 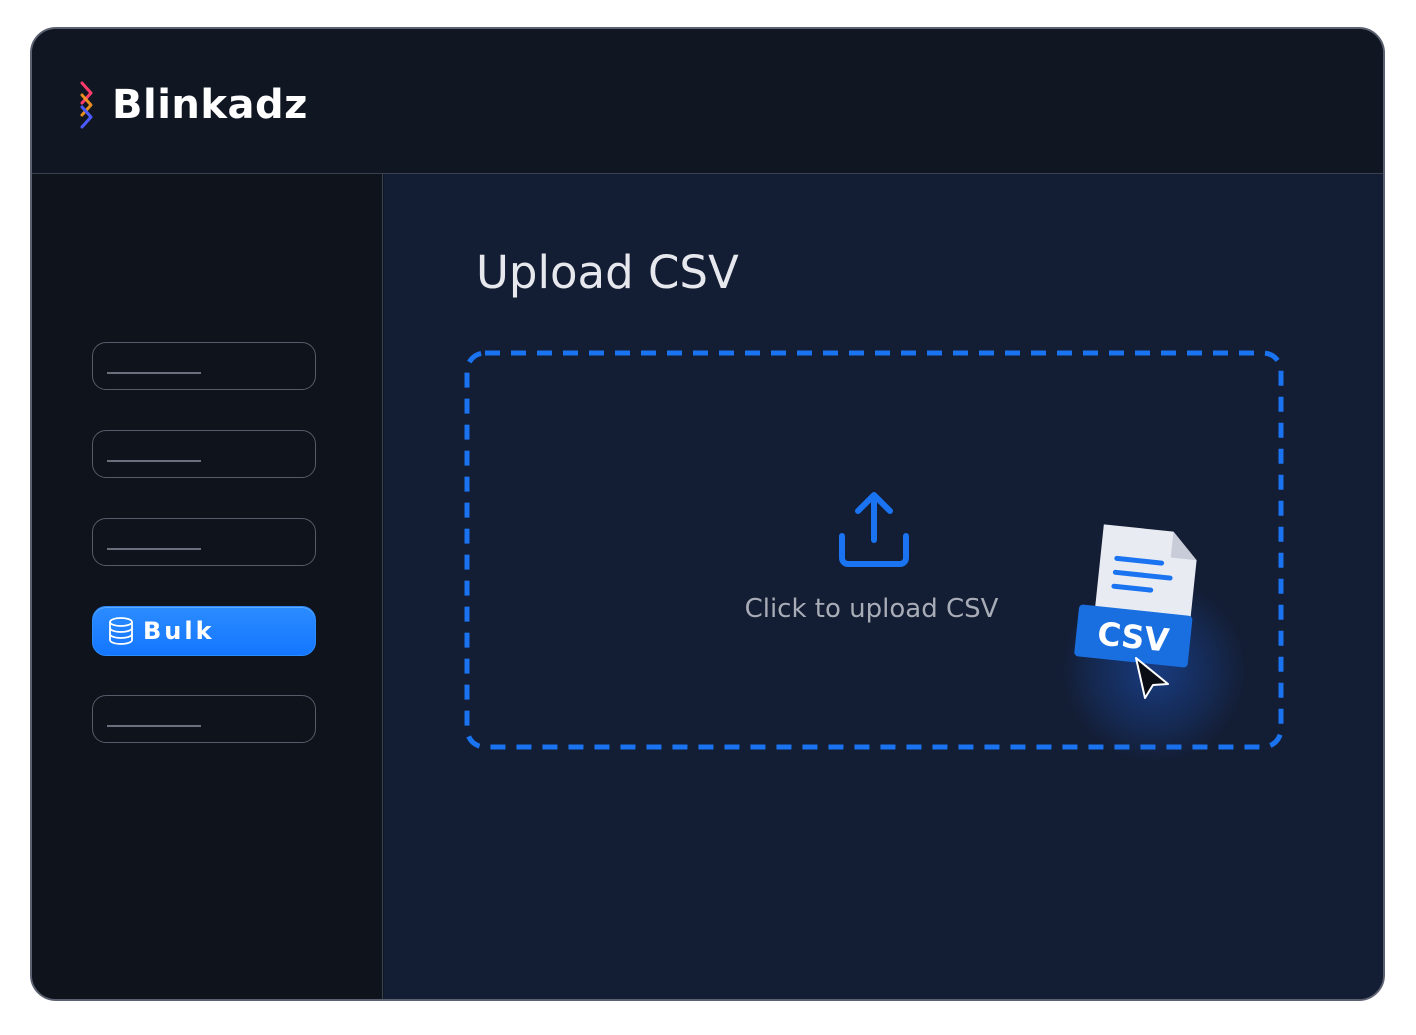 I want to click on brand-logo: Blinkadz, so click(x=193, y=105).